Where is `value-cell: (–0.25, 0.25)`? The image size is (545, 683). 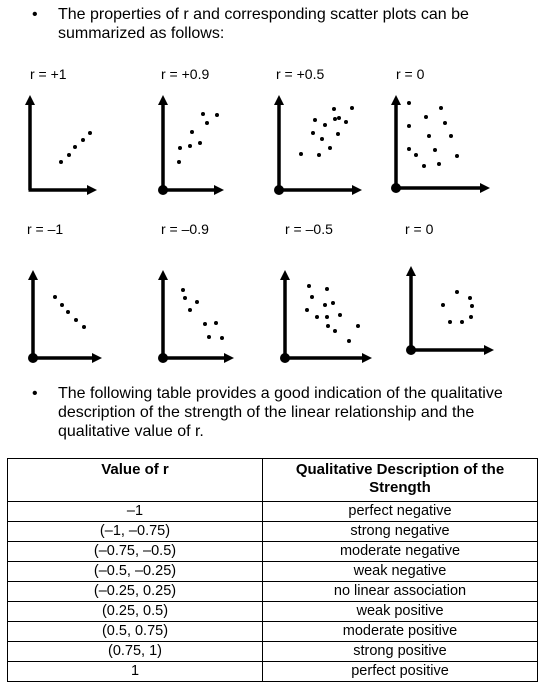
value-cell: (–0.25, 0.25) is located at coordinates (135, 591).